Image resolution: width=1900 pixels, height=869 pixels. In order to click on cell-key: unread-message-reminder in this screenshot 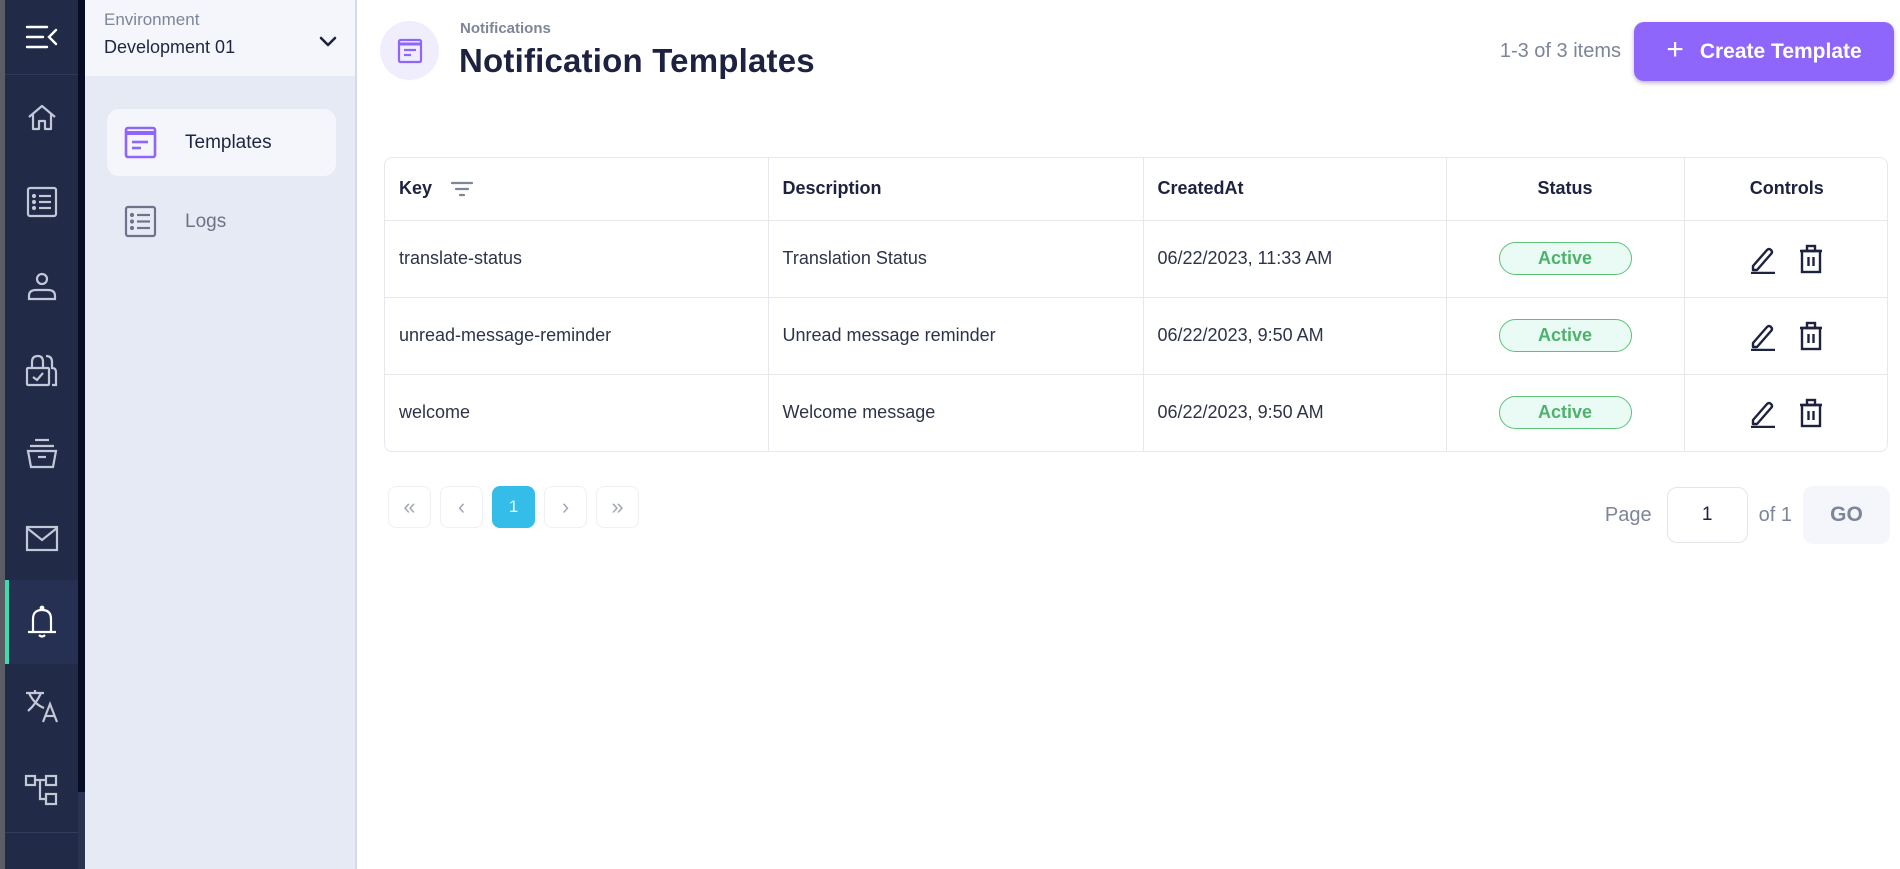, I will do `click(577, 336)`.